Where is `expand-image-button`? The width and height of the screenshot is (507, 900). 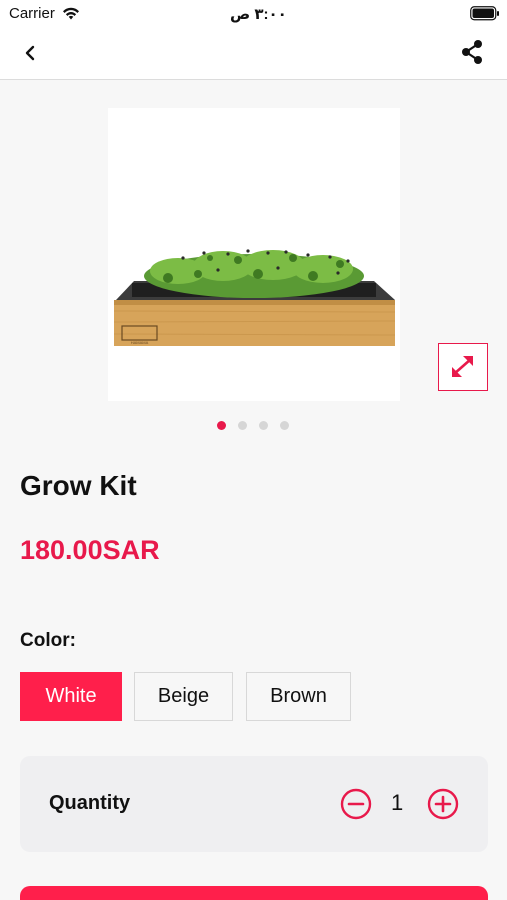
expand-image-button is located at coordinates (463, 367).